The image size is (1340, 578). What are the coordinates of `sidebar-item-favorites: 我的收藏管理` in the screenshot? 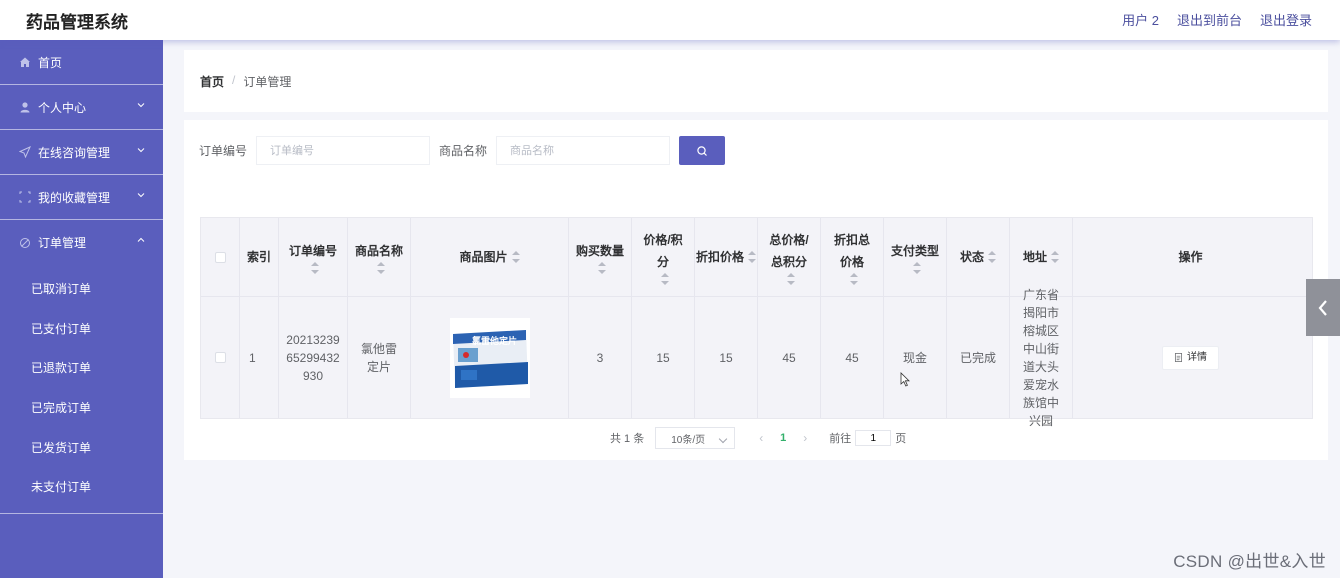 It's located at (81, 197).